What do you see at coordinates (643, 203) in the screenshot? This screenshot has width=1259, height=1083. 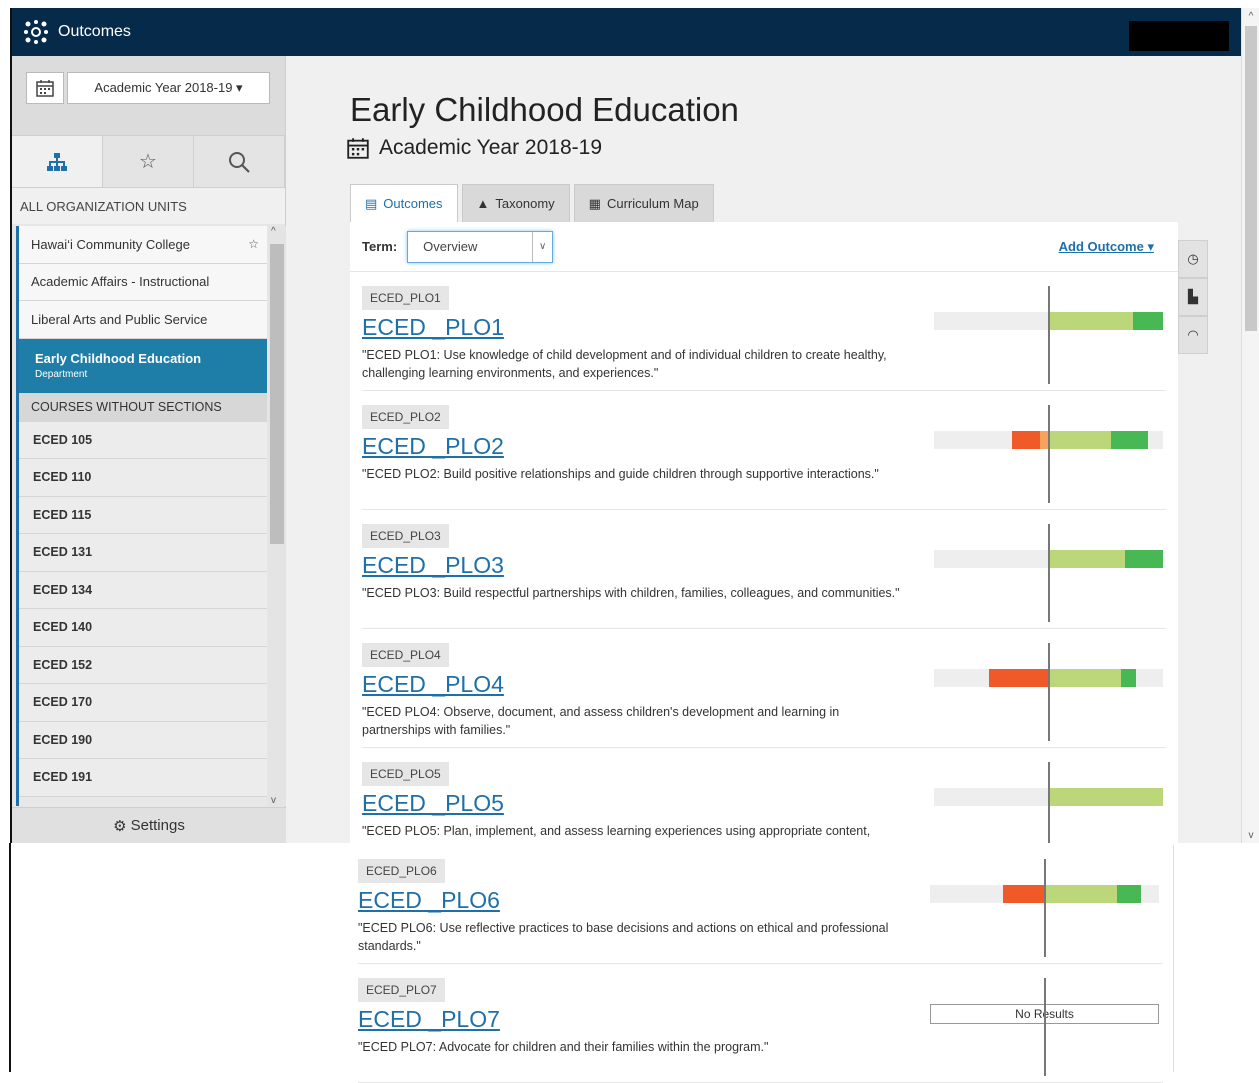 I see `tab-curriculum-map: ▦ Curriculum Map` at bounding box center [643, 203].